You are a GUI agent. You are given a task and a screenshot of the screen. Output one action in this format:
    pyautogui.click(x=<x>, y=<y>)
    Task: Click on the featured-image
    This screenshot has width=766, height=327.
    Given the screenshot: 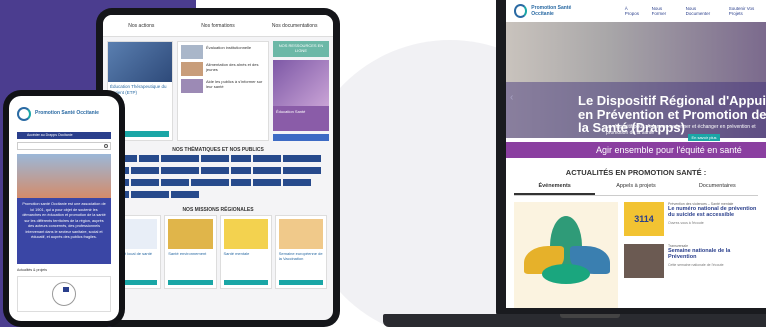 What is the action you would take?
    pyautogui.click(x=566, y=255)
    